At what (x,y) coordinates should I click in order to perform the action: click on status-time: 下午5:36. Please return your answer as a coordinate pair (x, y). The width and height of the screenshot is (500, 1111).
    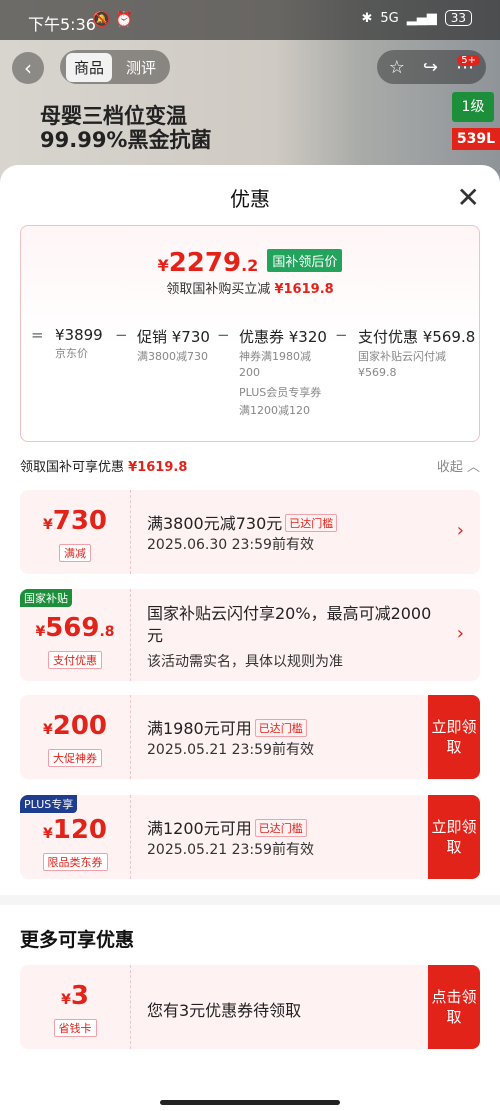
    Looking at the image, I should click on (62, 24).